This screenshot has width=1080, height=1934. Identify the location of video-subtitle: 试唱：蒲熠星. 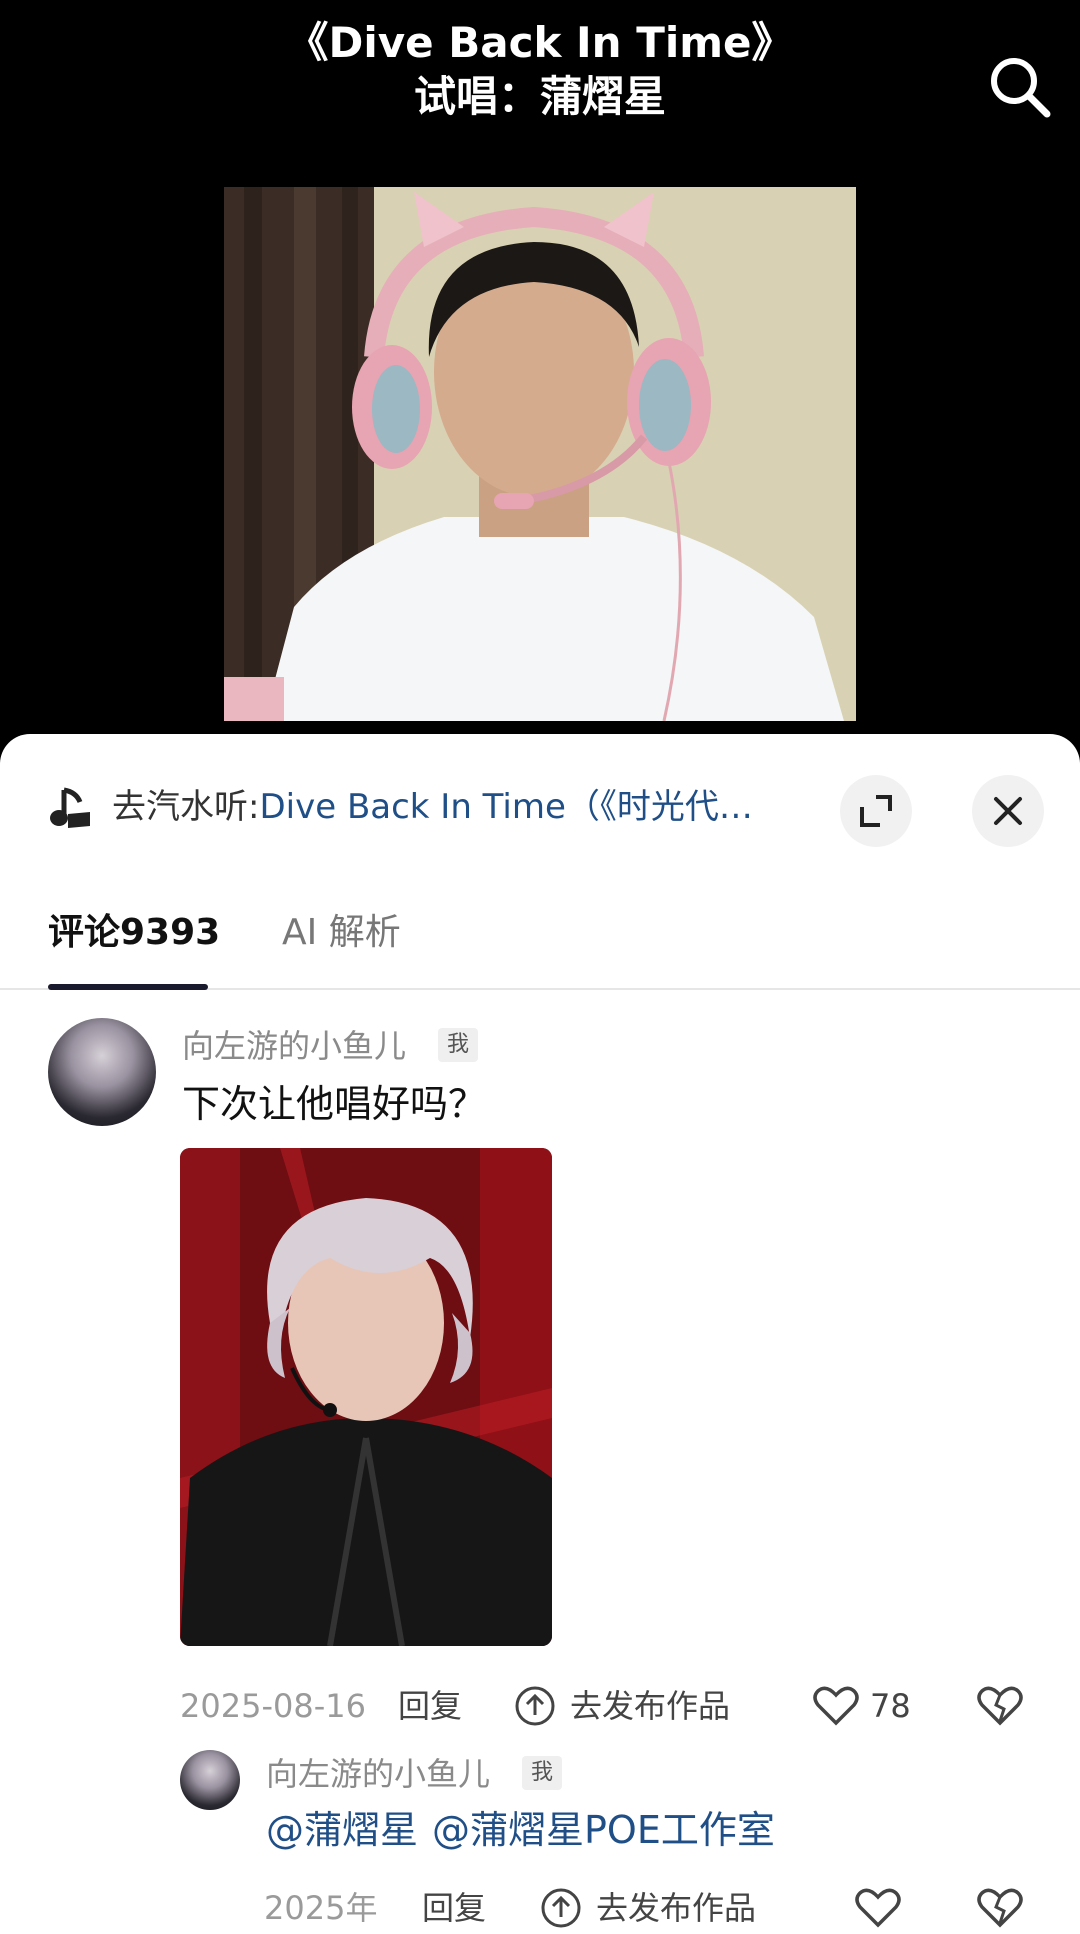
(539, 96).